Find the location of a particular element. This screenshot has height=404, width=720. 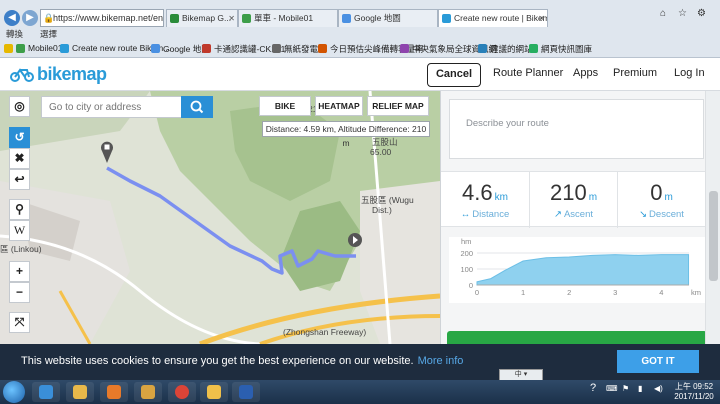

bikemap-logo: bikemap is located at coordinates (58, 74).